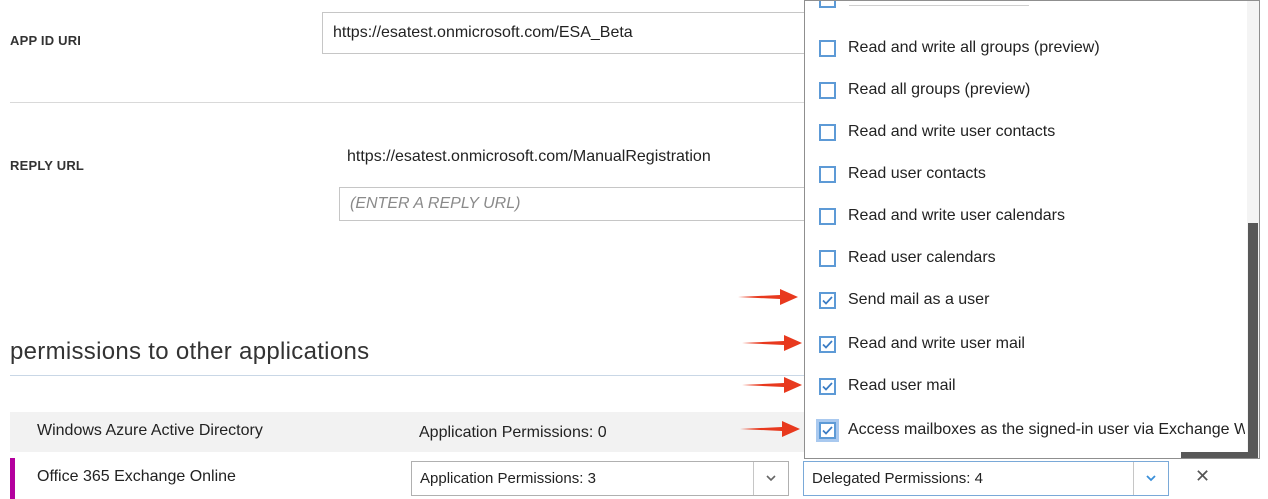  I want to click on clipped-item, so click(939, 3).